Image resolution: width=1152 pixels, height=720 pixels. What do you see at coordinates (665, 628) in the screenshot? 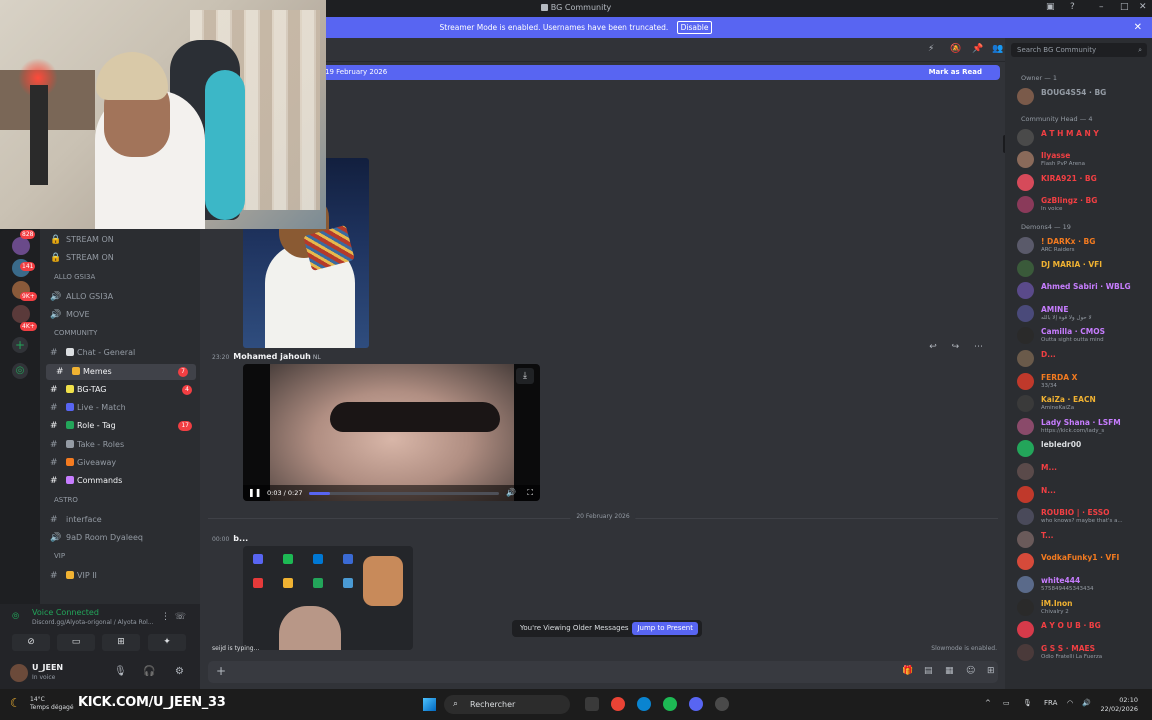
I see `jump-to-present-button: Jump to Present` at bounding box center [665, 628].